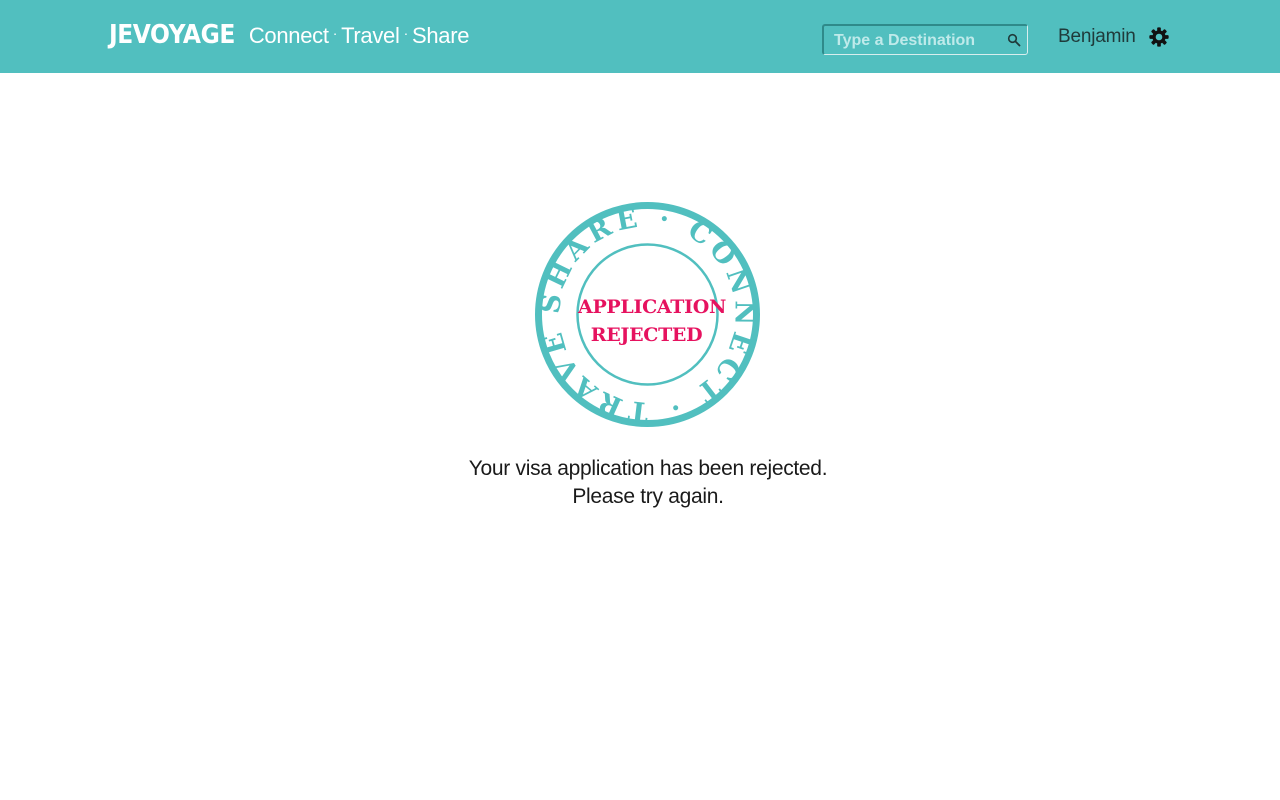  Describe the element at coordinates (370, 35) in the screenshot. I see `tagline-travel: Travel` at that location.